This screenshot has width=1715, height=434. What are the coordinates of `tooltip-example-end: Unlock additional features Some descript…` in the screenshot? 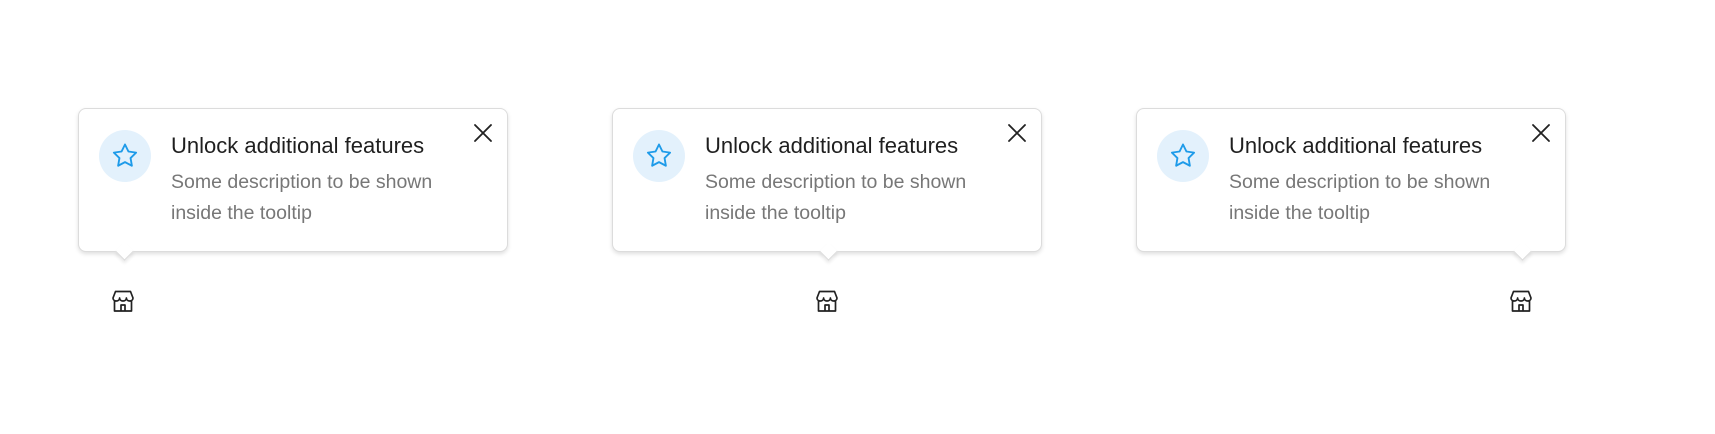 It's located at (1352, 210).